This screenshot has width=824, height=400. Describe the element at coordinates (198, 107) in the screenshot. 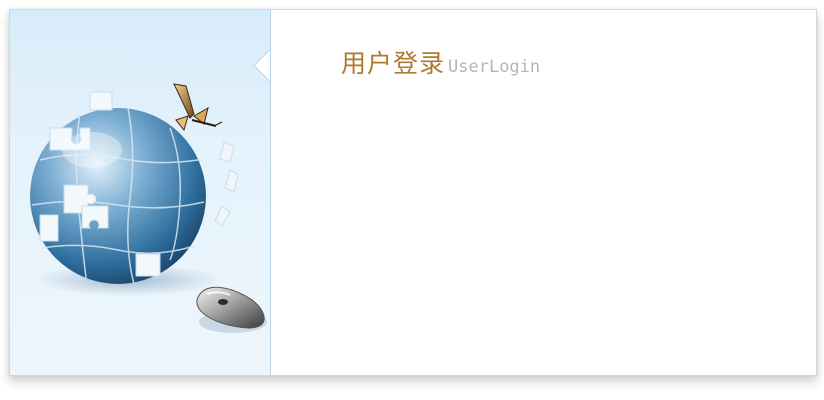

I see `butterfly-icon` at that location.